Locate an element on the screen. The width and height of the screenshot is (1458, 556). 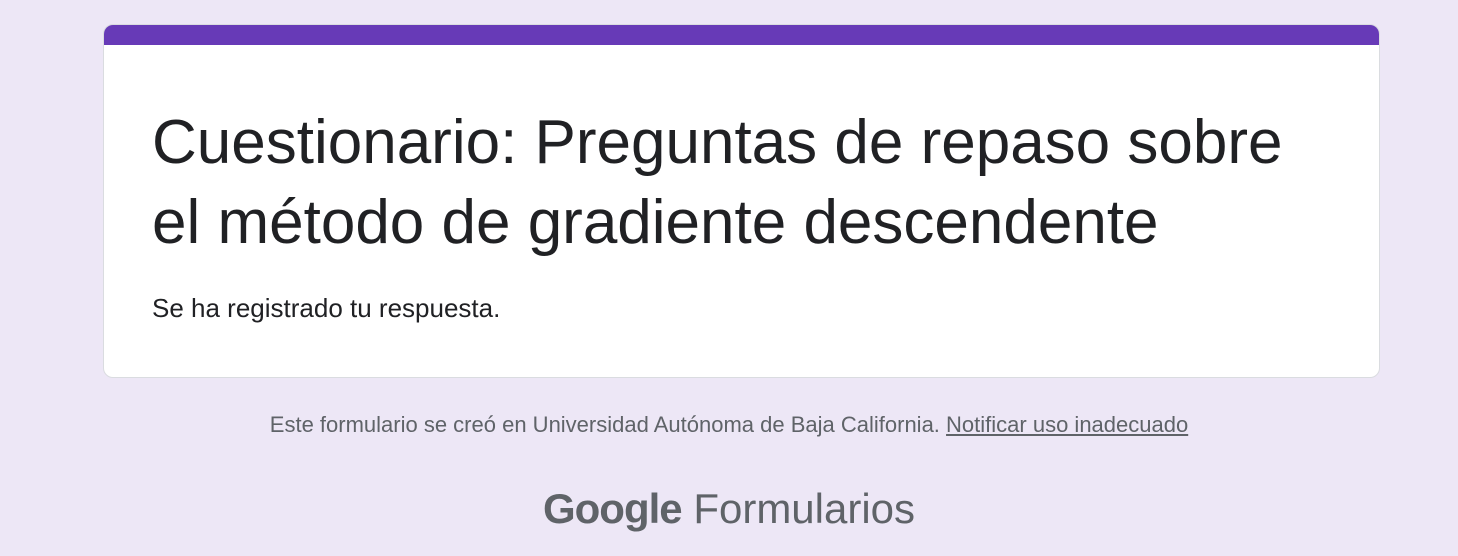
google-wordmark: Google is located at coordinates (612, 508).